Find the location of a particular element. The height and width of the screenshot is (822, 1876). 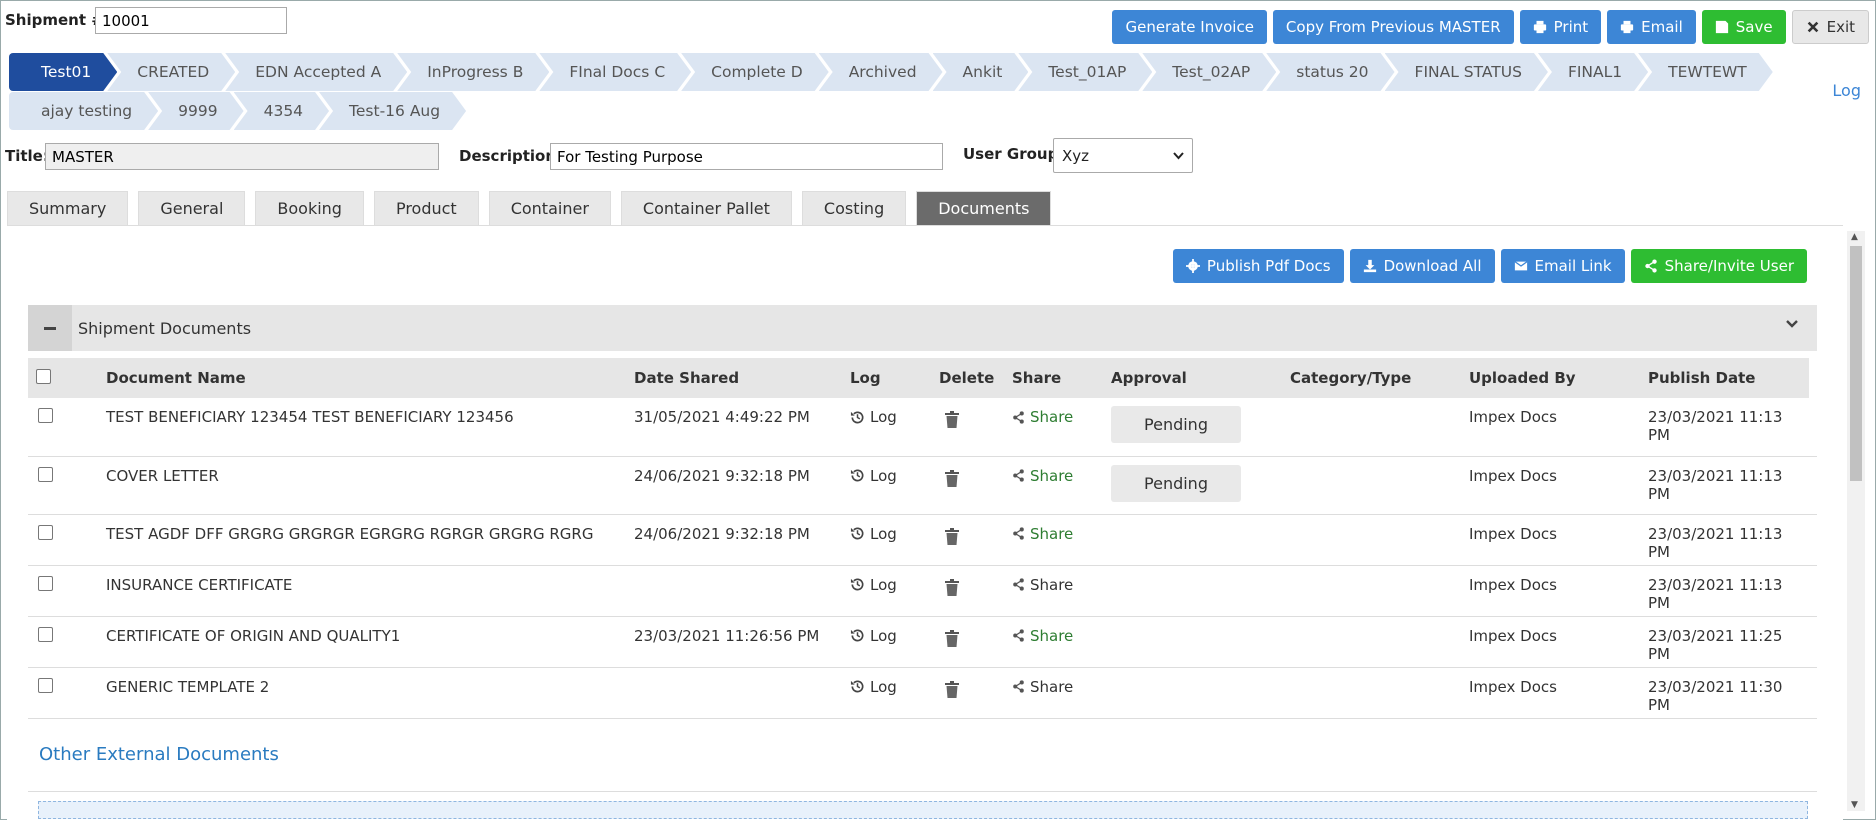

status-log-link: Log is located at coordinates (1846, 90).